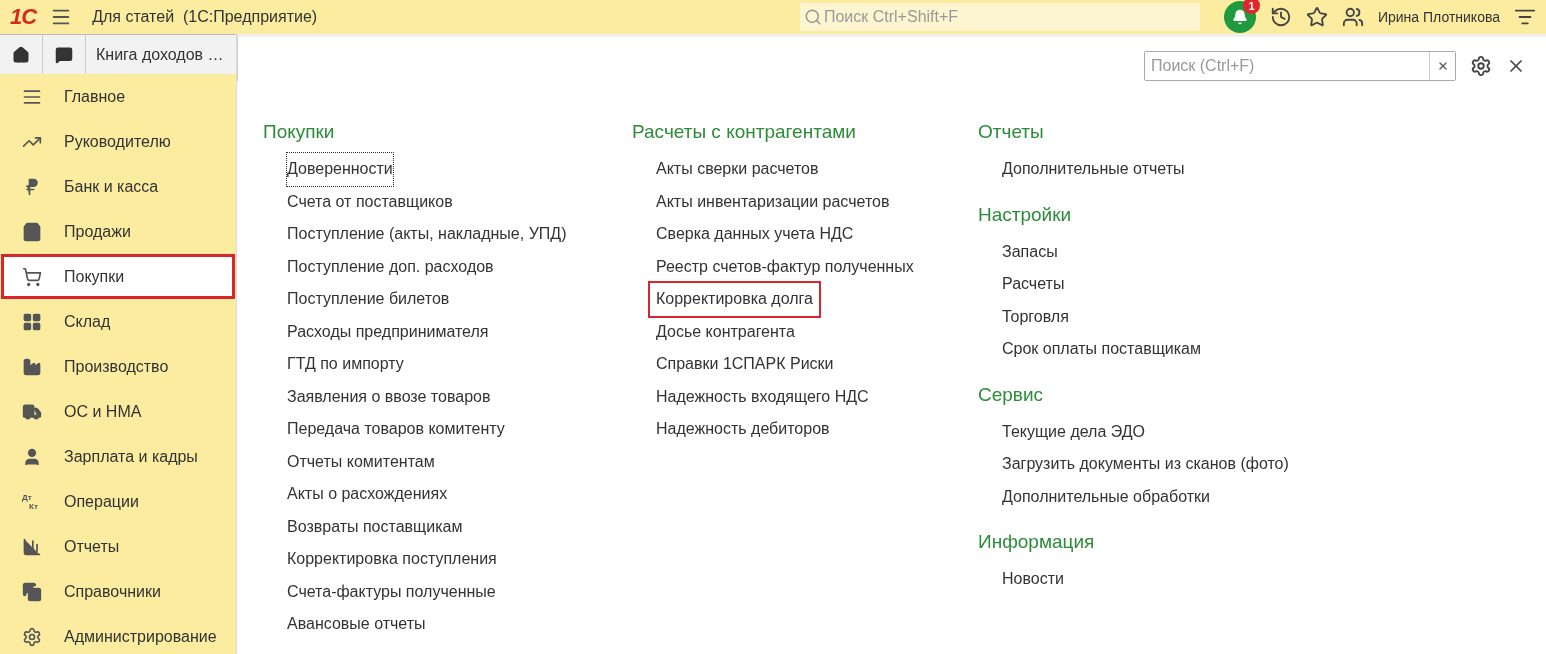 The width and height of the screenshot is (1546, 654). Describe the element at coordinates (32, 636) in the screenshot. I see `gear-icon` at that location.